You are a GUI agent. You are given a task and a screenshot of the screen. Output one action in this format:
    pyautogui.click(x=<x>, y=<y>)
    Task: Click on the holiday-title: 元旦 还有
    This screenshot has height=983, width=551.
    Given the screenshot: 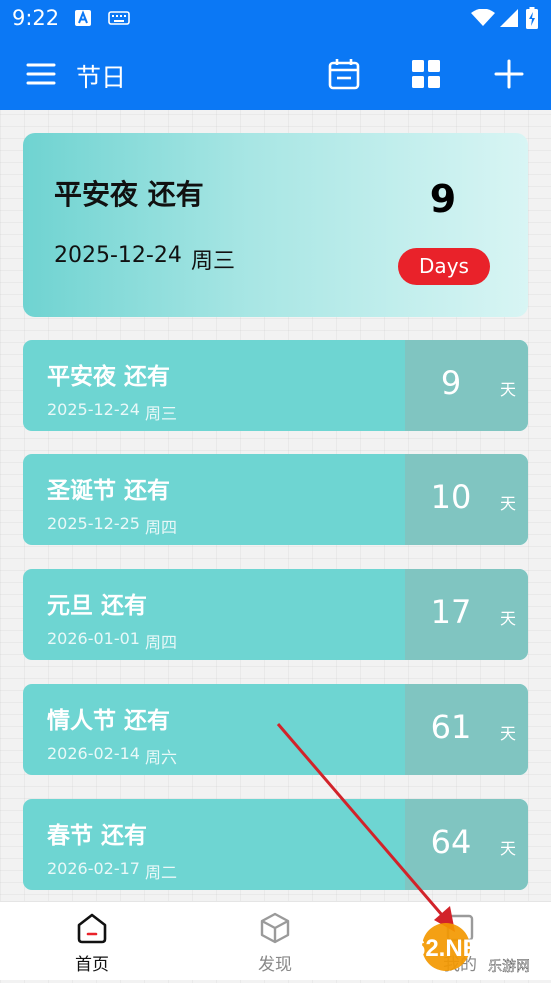 What is the action you would take?
    pyautogui.click(x=97, y=606)
    